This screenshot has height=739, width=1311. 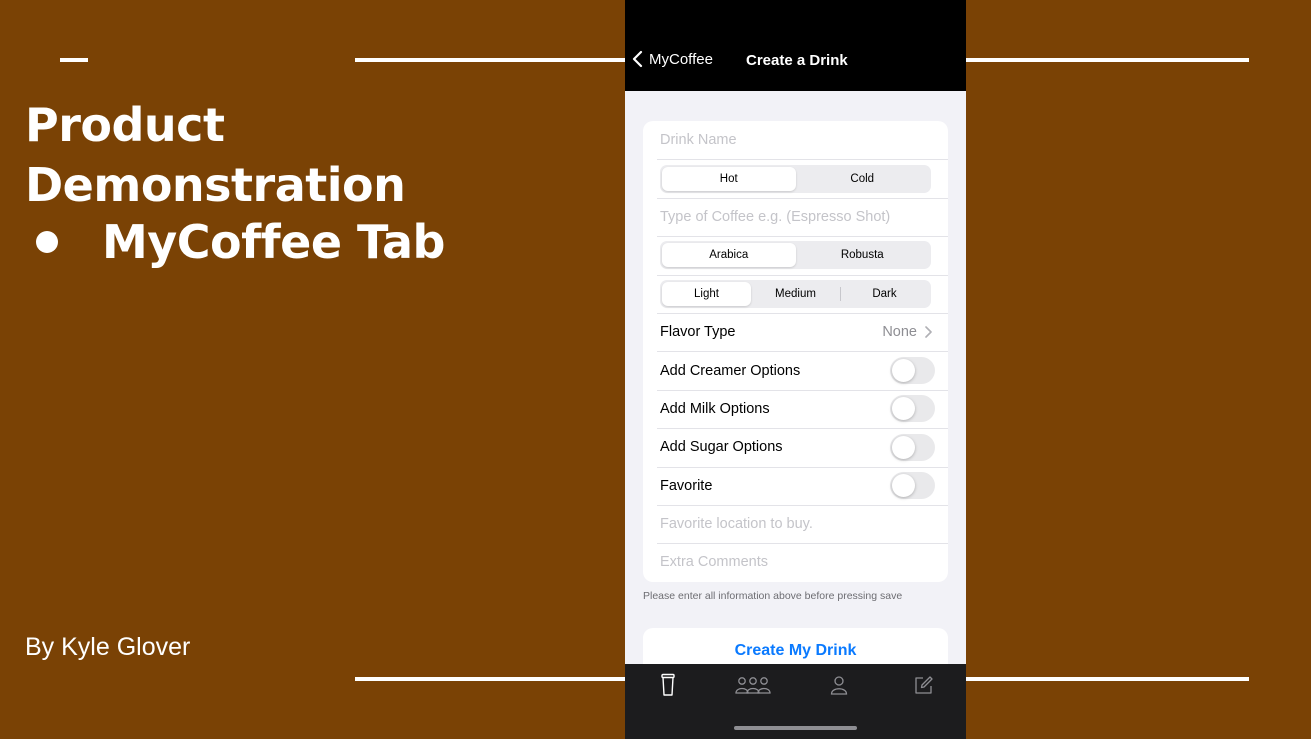 I want to click on bean-segmented-control: Arabica Robusta, so click(x=795, y=255).